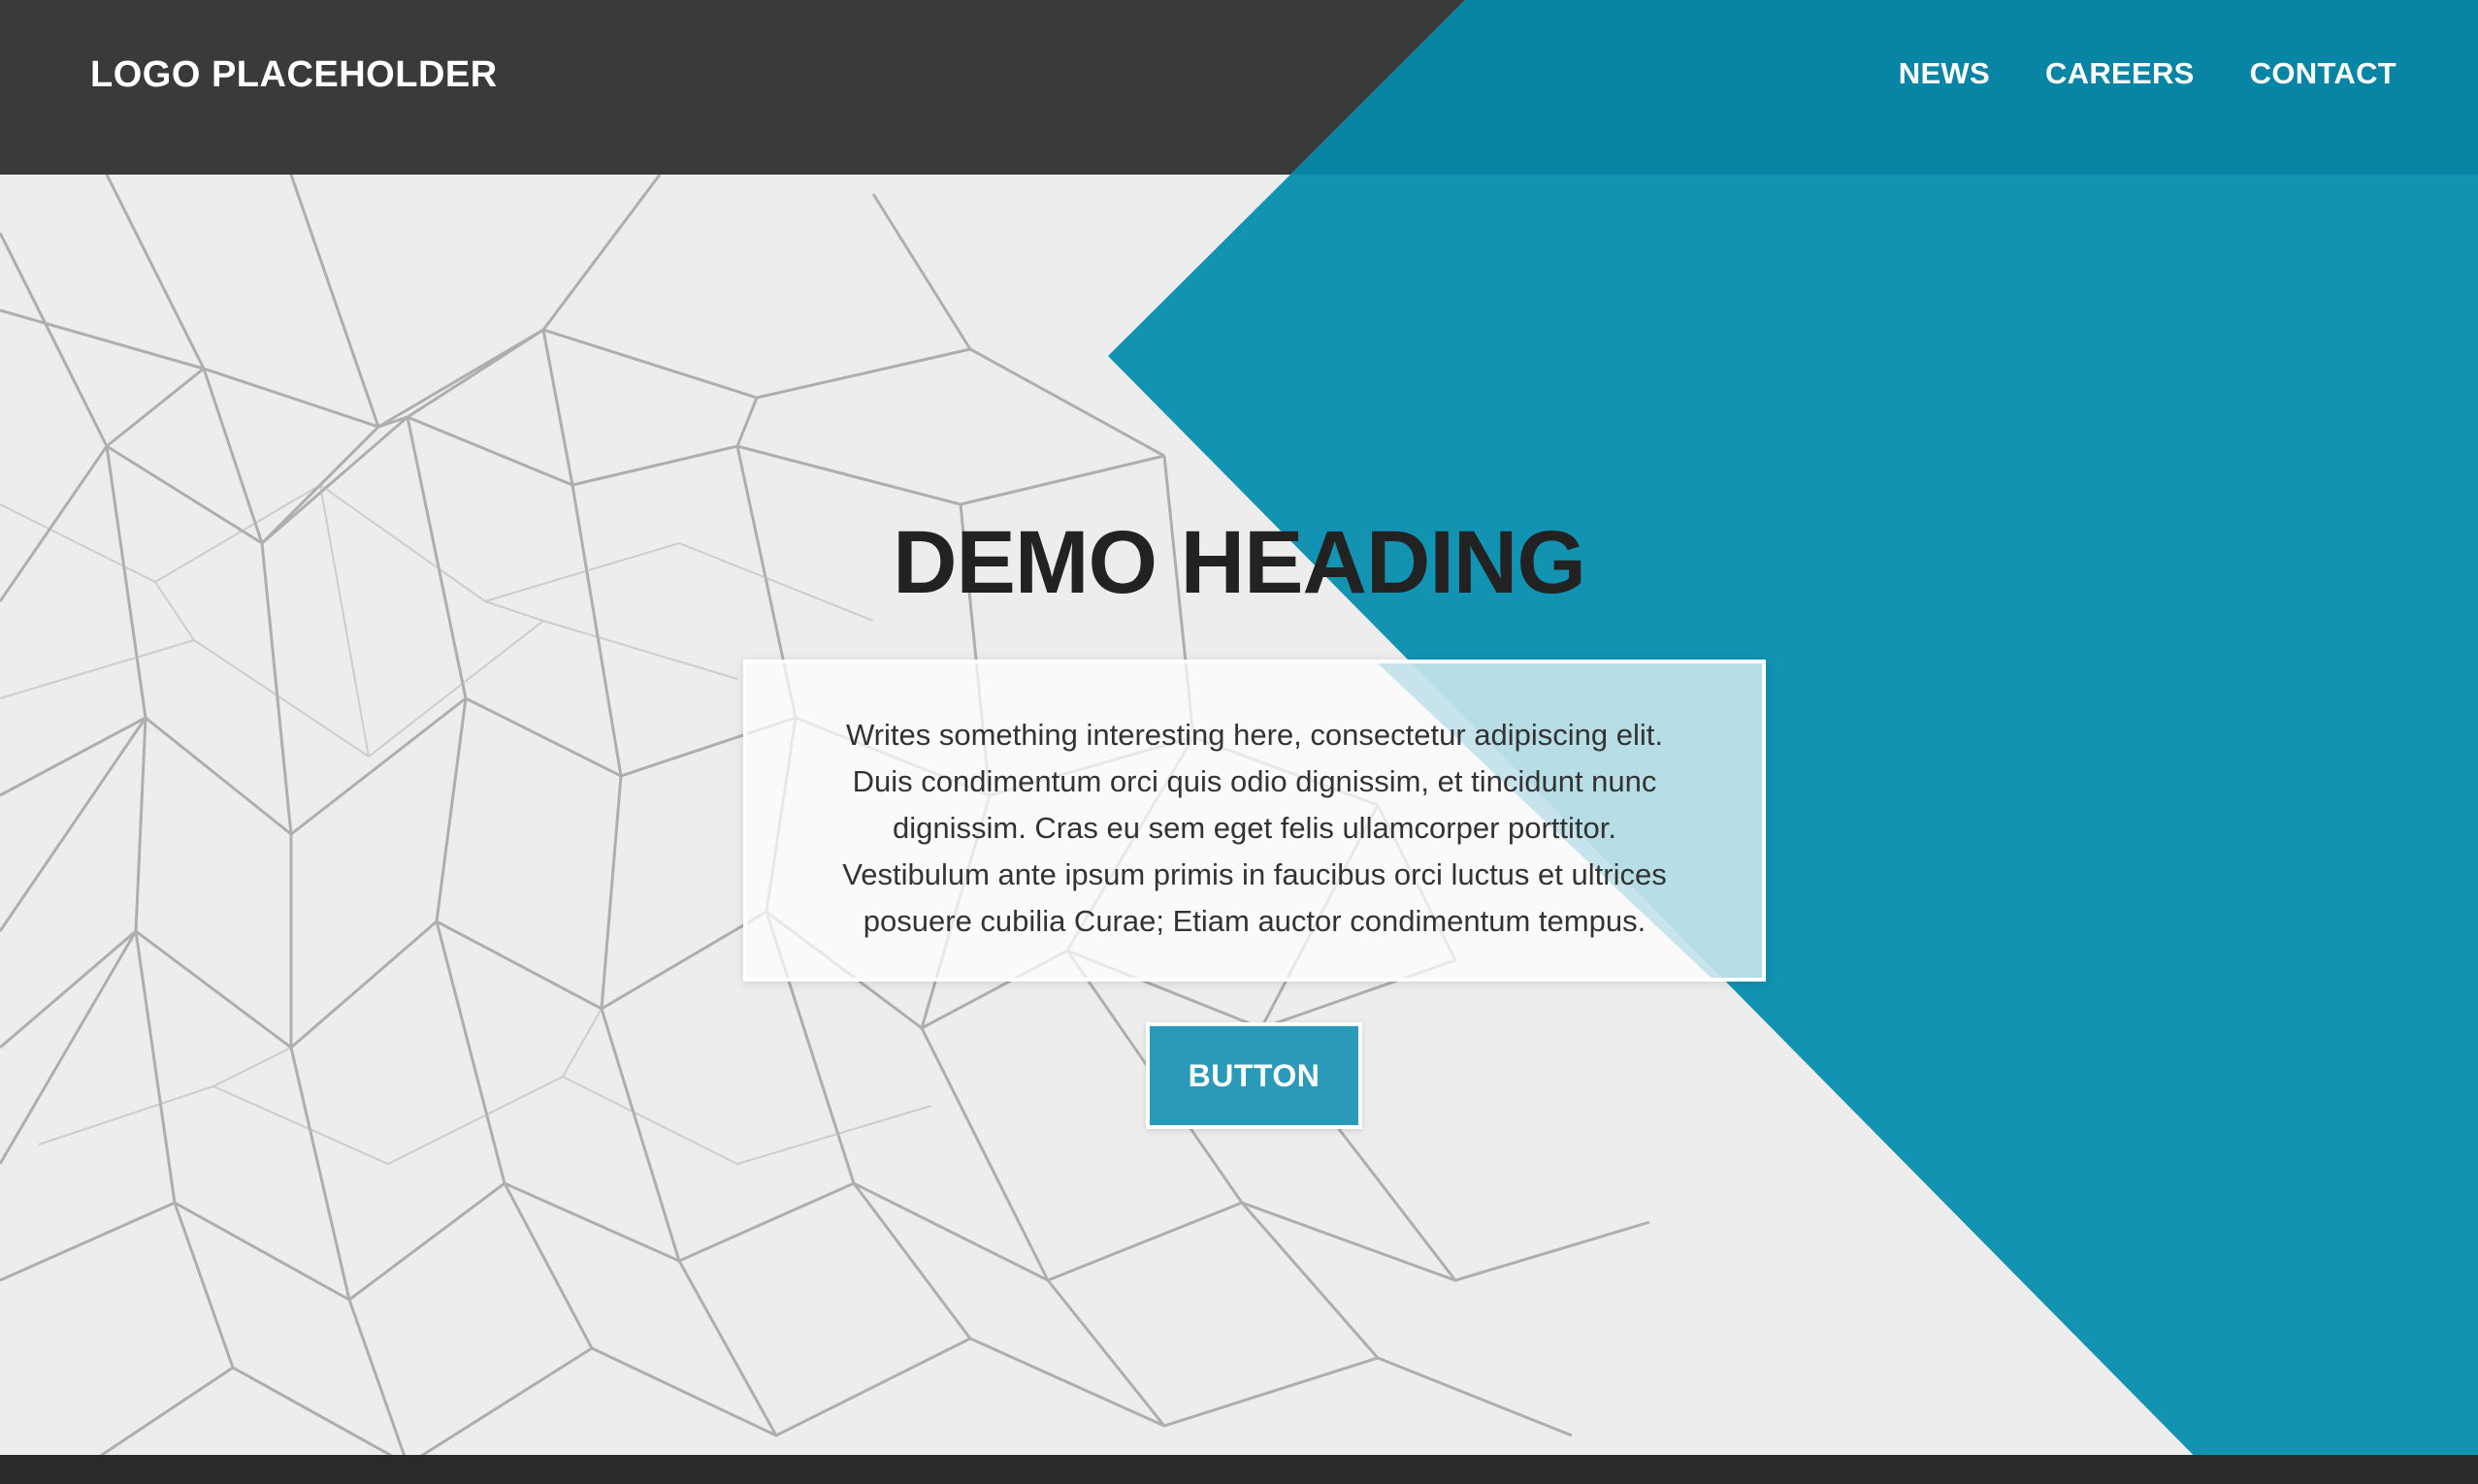 The height and width of the screenshot is (1484, 2478). I want to click on hero-heading: DEMO HEADING, so click(1239, 562).